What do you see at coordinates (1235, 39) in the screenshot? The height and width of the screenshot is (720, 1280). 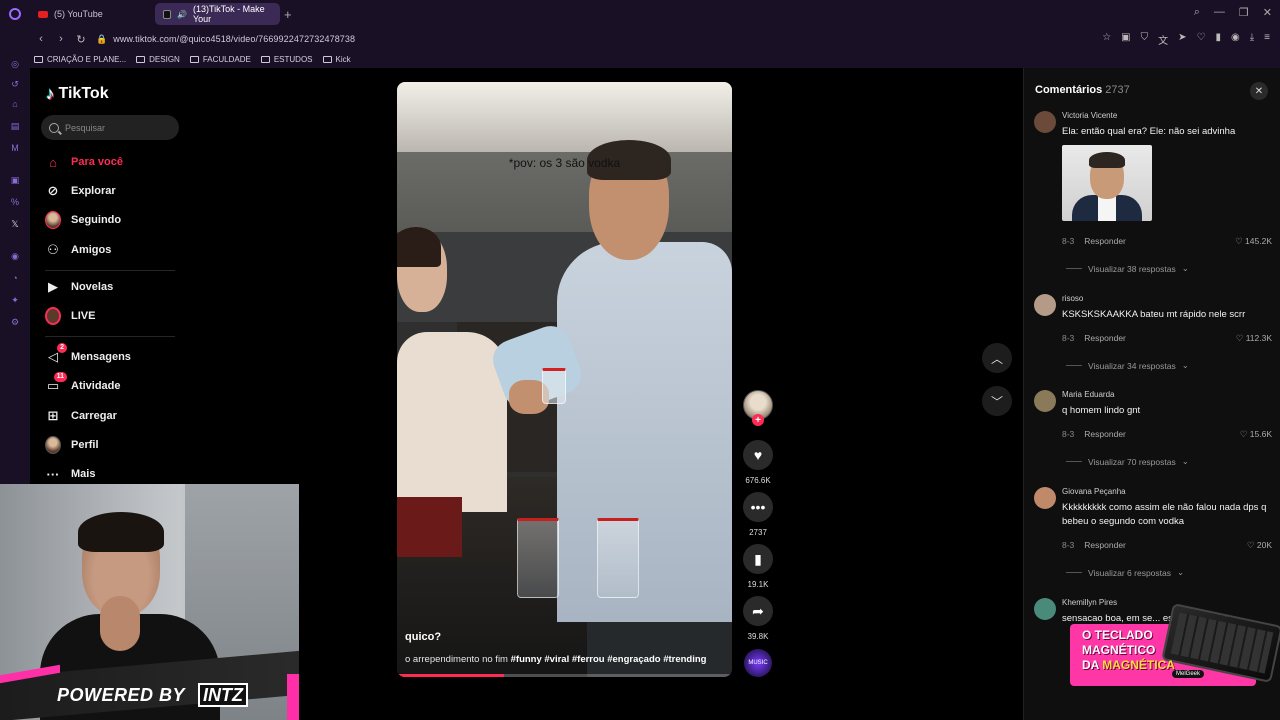 I see `profile-icon: ◉` at bounding box center [1235, 39].